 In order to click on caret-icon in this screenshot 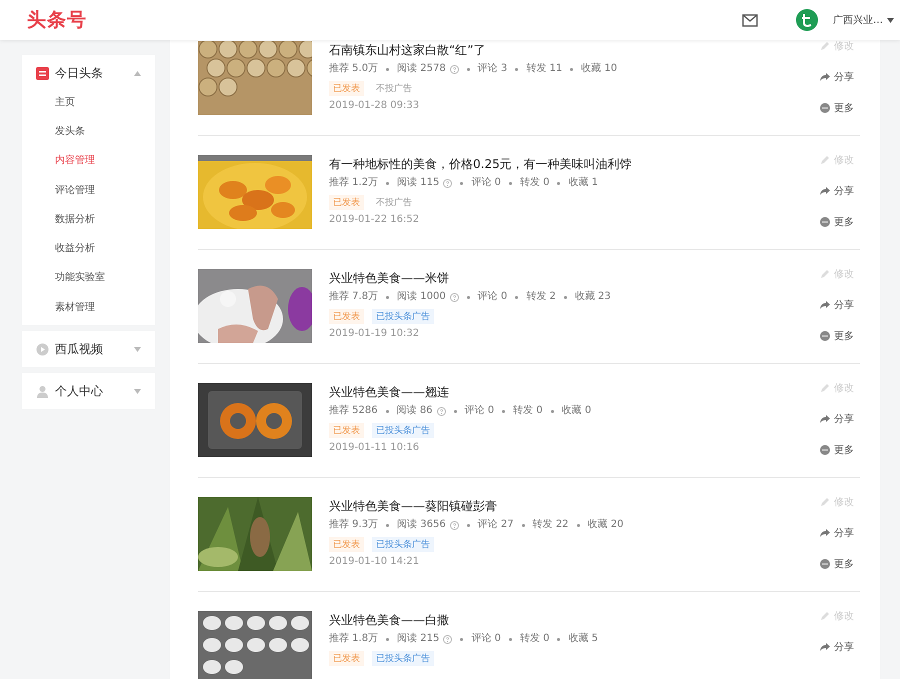, I will do `click(890, 20)`.